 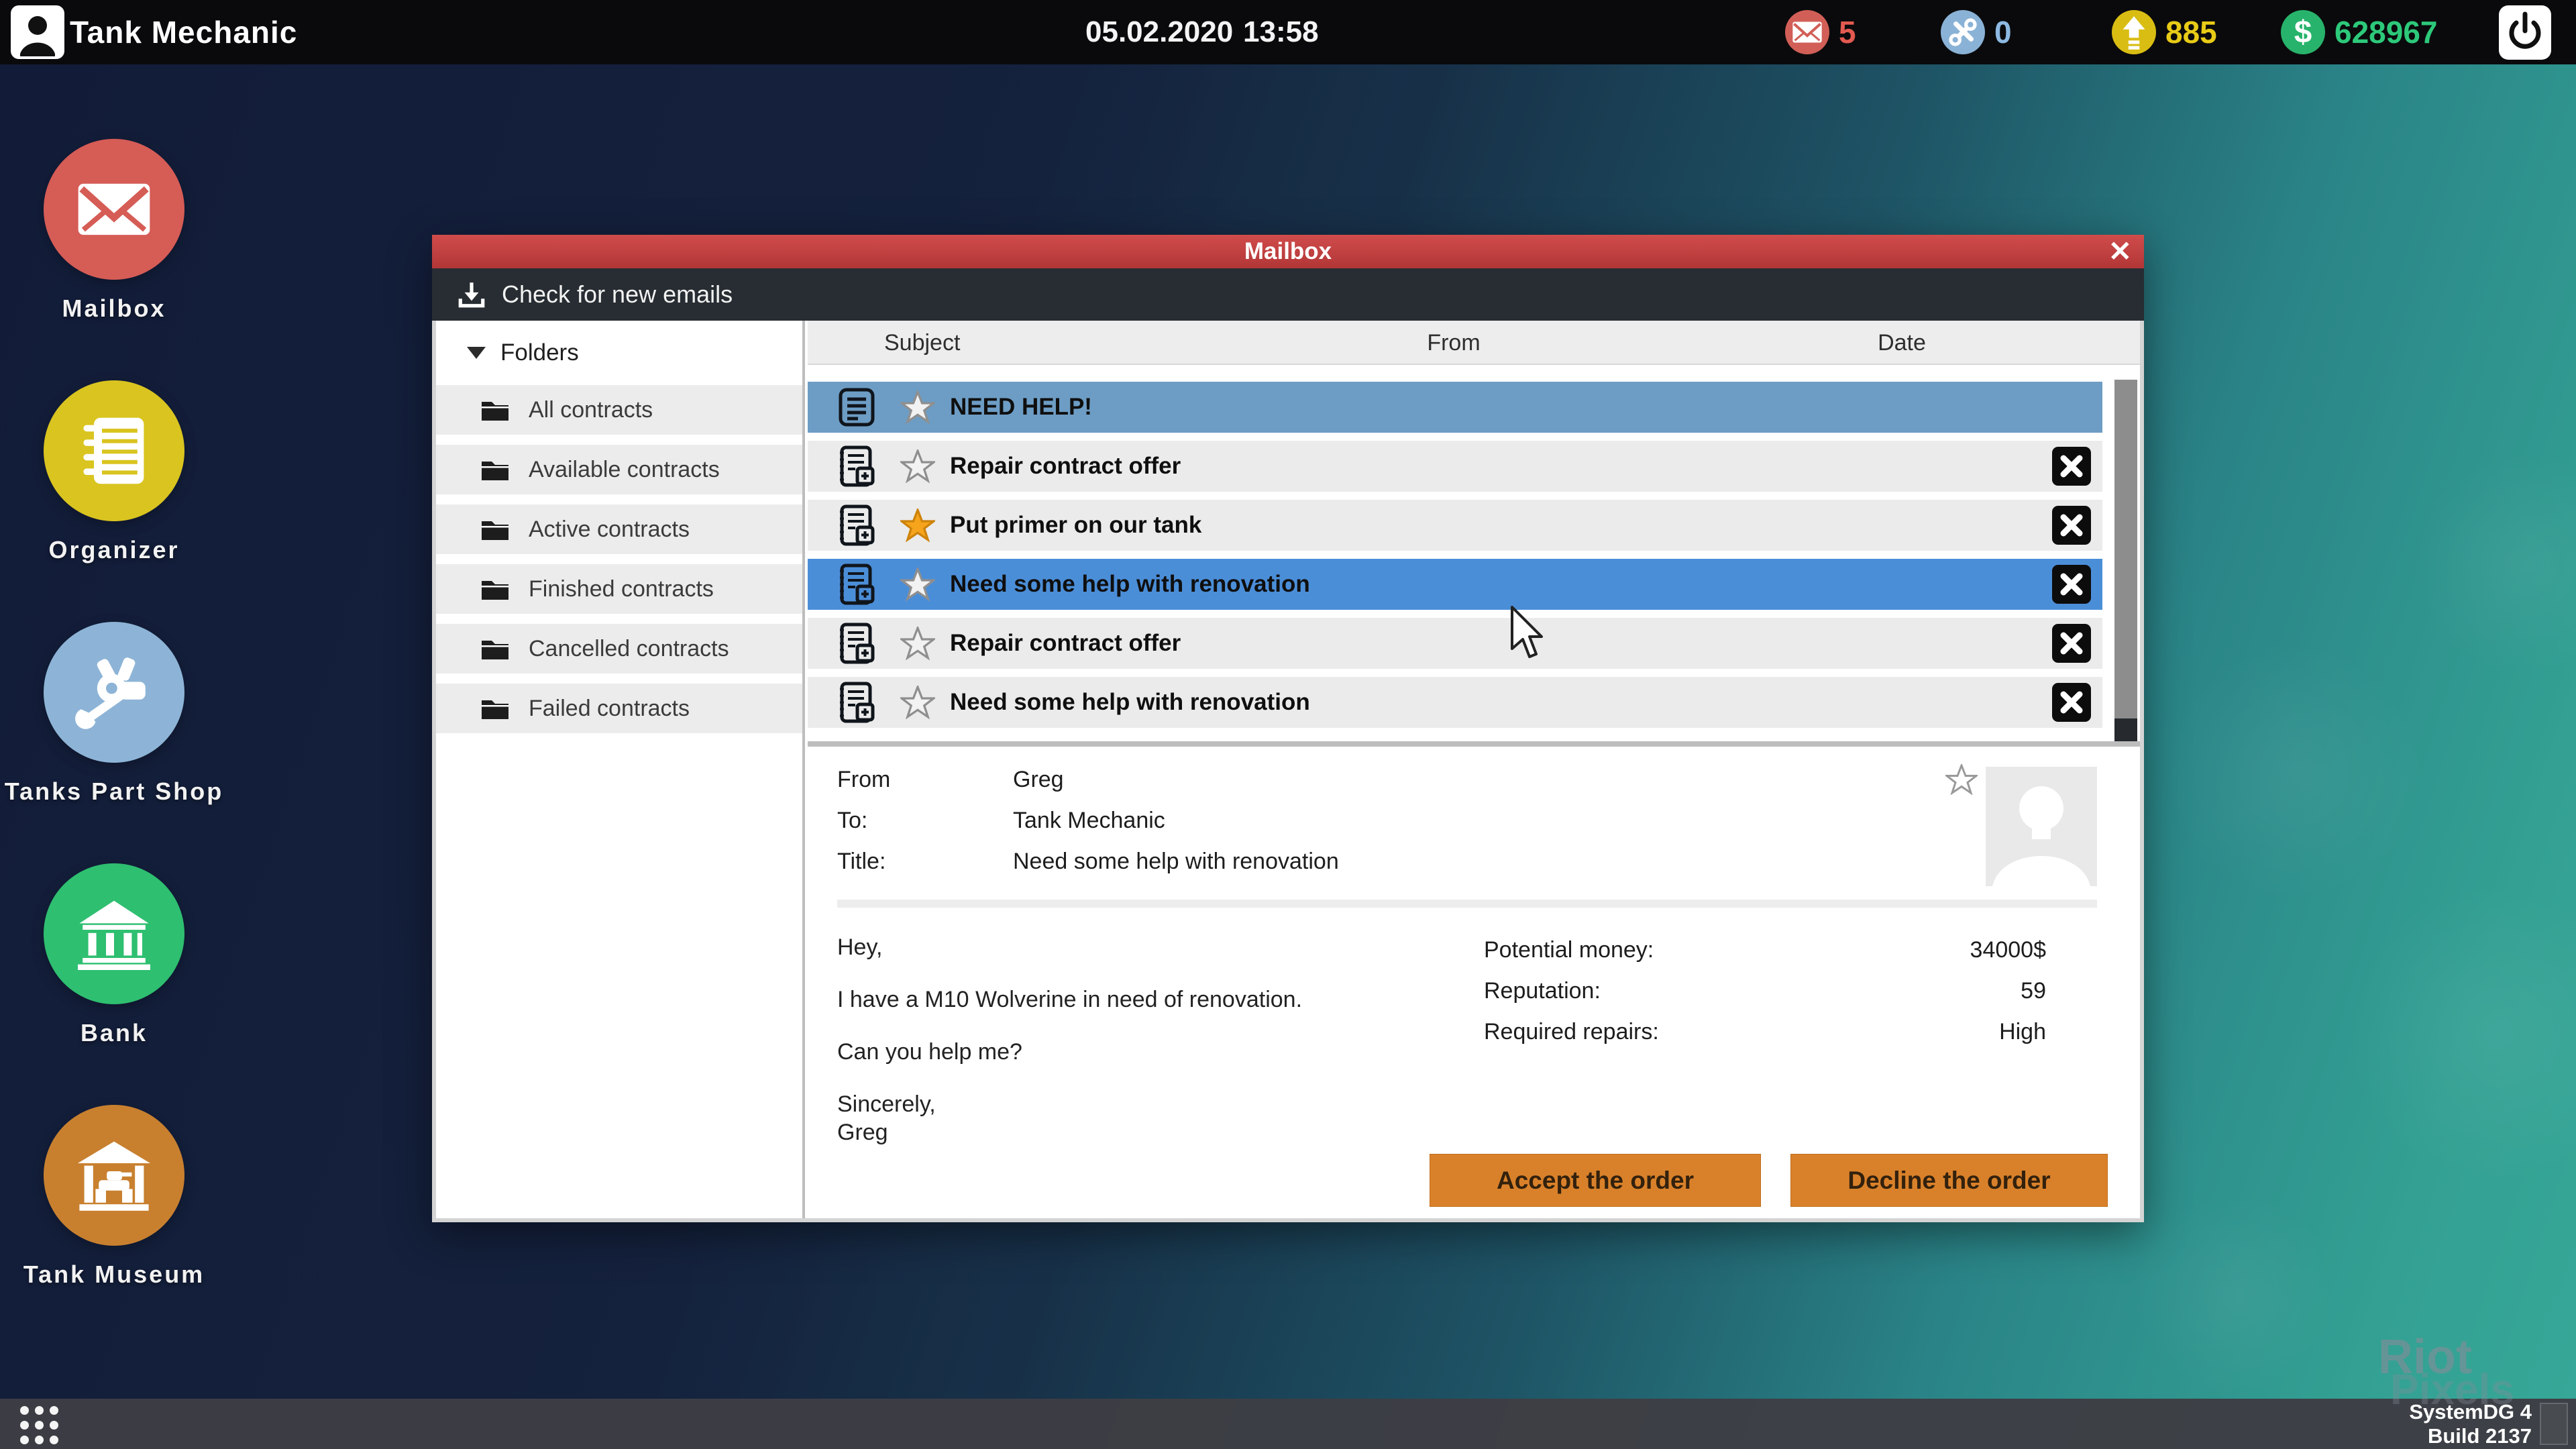 What do you see at coordinates (619, 469) in the screenshot?
I see `folder-item-available-contracts: Available contracts` at bounding box center [619, 469].